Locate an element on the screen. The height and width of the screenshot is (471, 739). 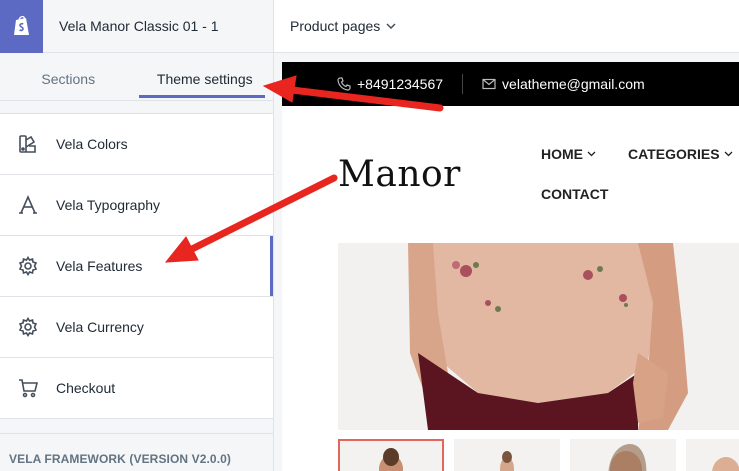
nav-categories: CATEGORIES is located at coordinates (680, 154).